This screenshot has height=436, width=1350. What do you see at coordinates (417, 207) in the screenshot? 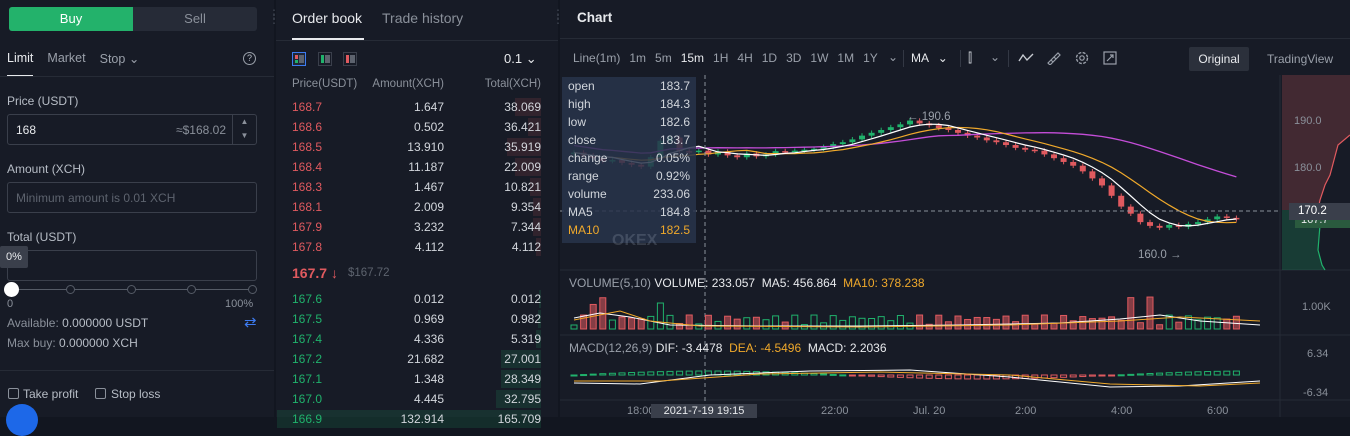
I see `ask-row: 168.1 2.009 9.354` at bounding box center [417, 207].